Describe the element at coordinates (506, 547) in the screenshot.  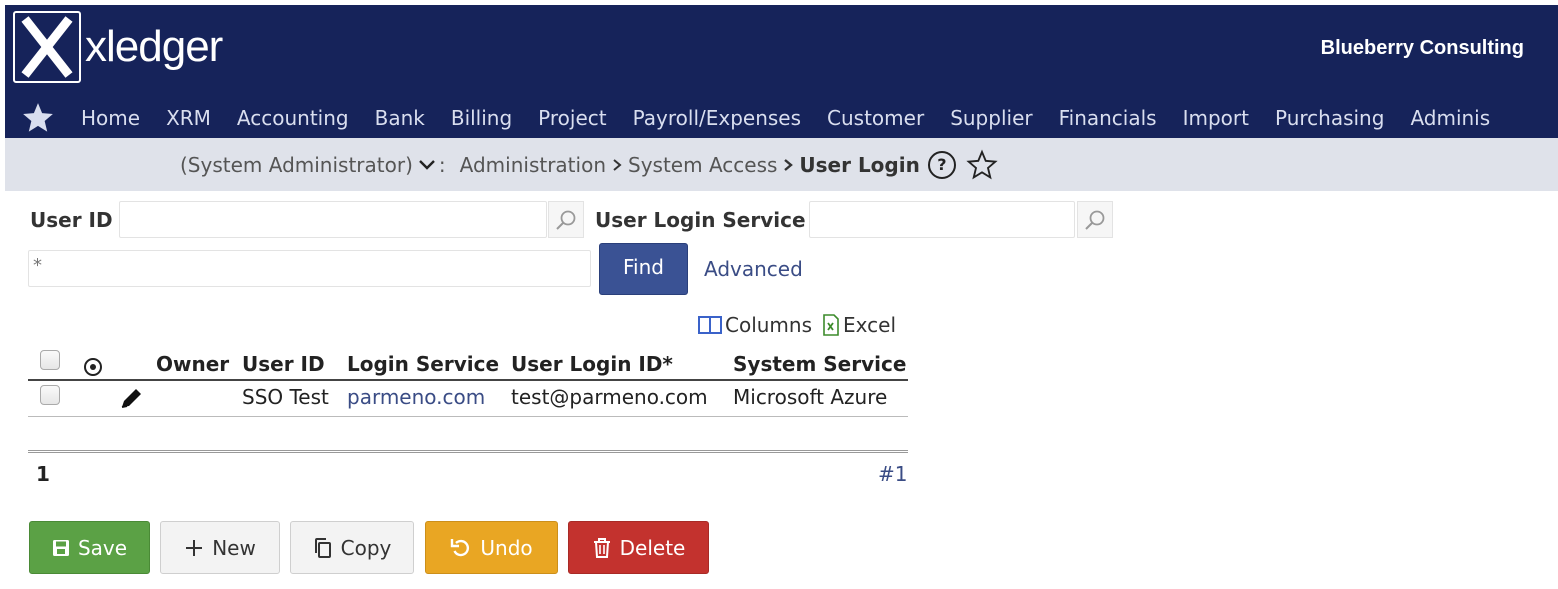
I see `undo-label: Undo` at that location.